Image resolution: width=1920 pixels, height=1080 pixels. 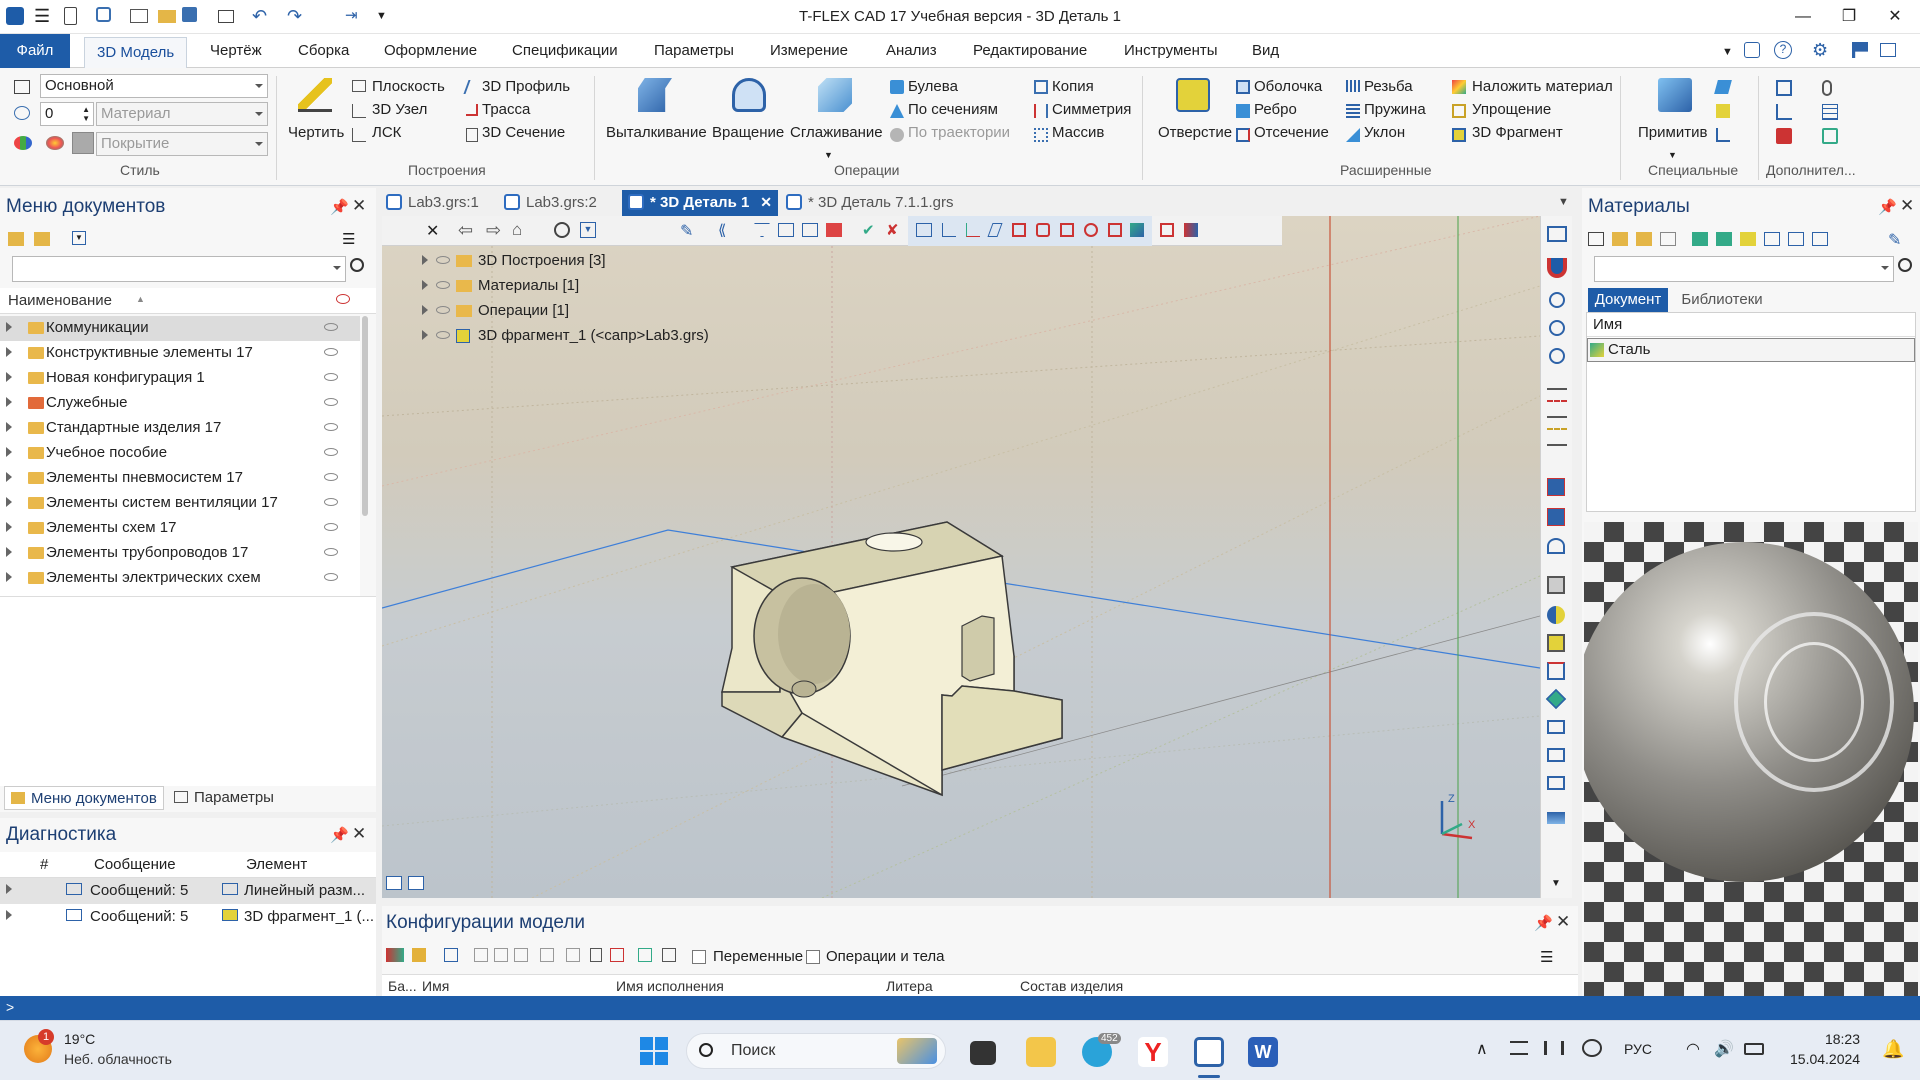 I want to click on mat-tool-8-icon, so click(x=1772, y=239).